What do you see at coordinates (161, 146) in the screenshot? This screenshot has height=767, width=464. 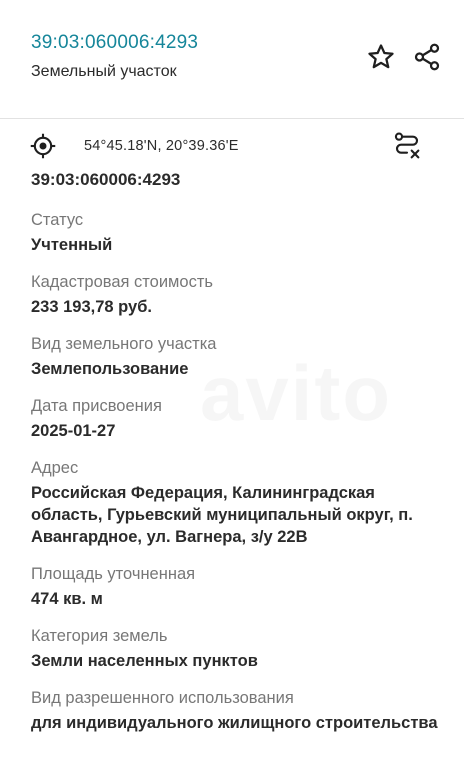 I see `coordinates-text: 54°45.18'N, 20°39.36'E` at bounding box center [161, 146].